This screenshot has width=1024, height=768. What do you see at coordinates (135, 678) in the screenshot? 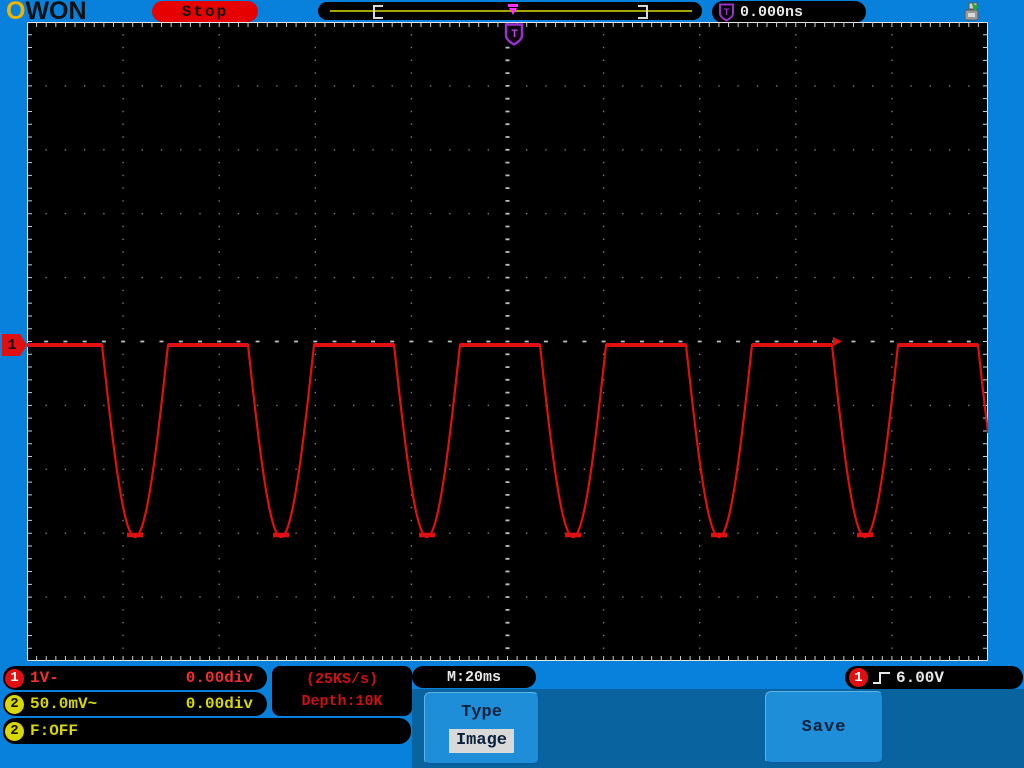
I see `channel1-readout: 1 1V- 0.00div` at bounding box center [135, 678].